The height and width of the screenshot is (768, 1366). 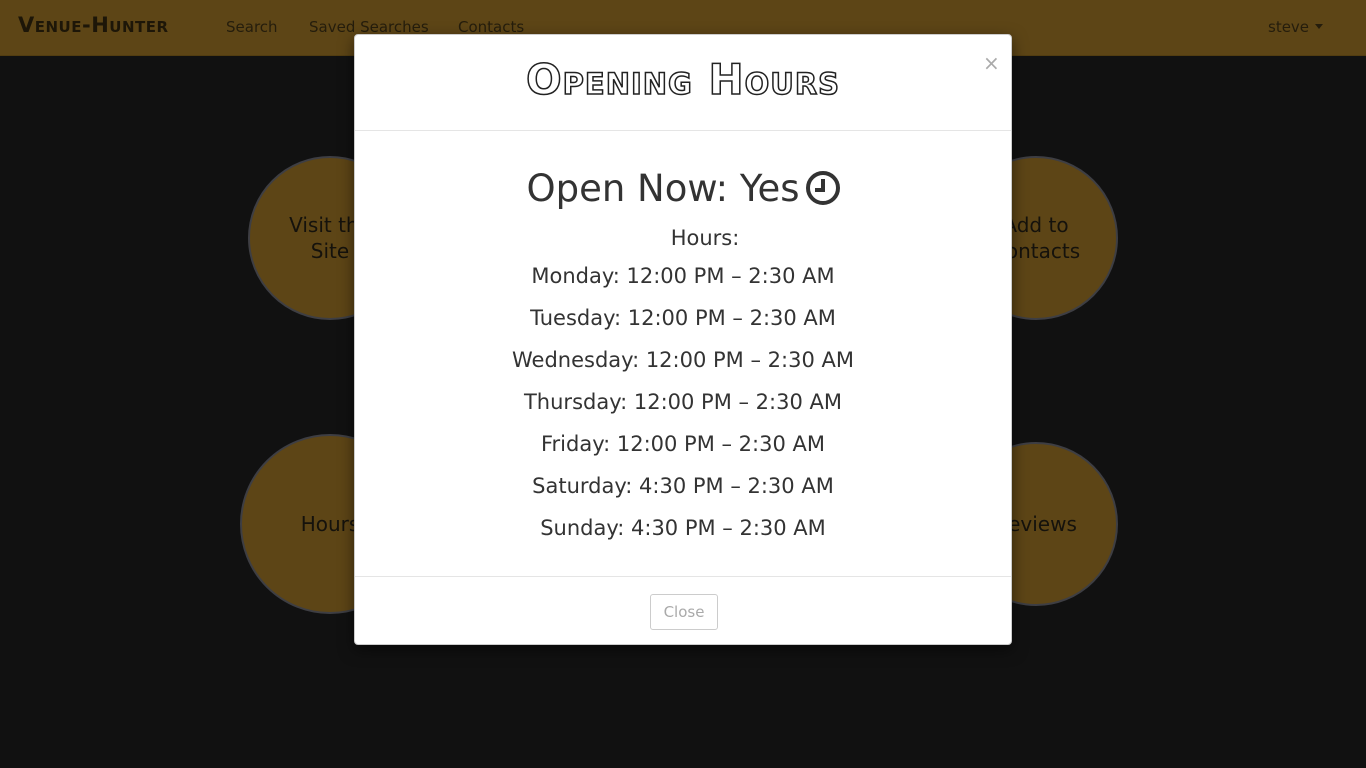 What do you see at coordinates (682, 444) in the screenshot?
I see `hours-row-friday: Friday: 12:00 PM – 2:30 AM` at bounding box center [682, 444].